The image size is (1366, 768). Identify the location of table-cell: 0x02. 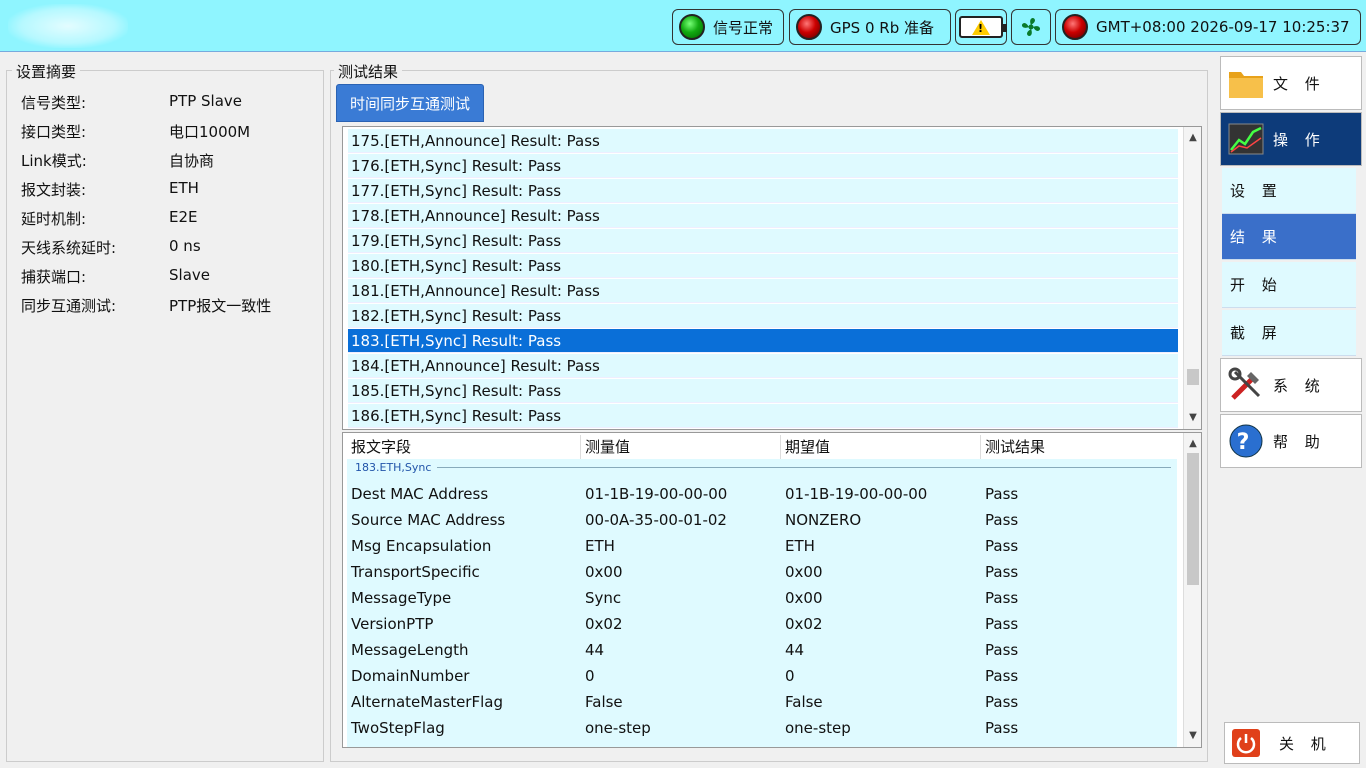
(604, 624).